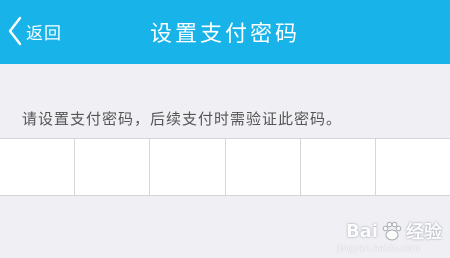 This screenshot has height=258, width=450. I want to click on instruction-text: 请设置支付密码，后续支付时需验证此密码。, so click(182, 119).